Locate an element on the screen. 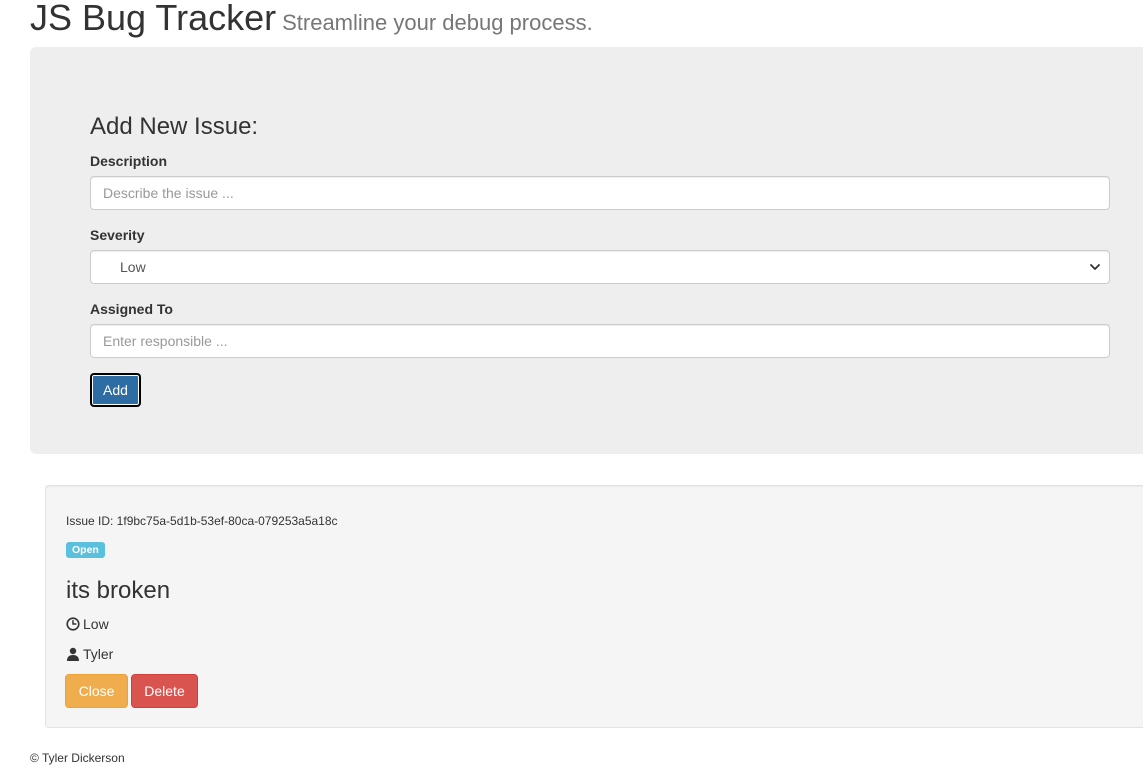  delete-issue-button: Delete is located at coordinates (164, 691).